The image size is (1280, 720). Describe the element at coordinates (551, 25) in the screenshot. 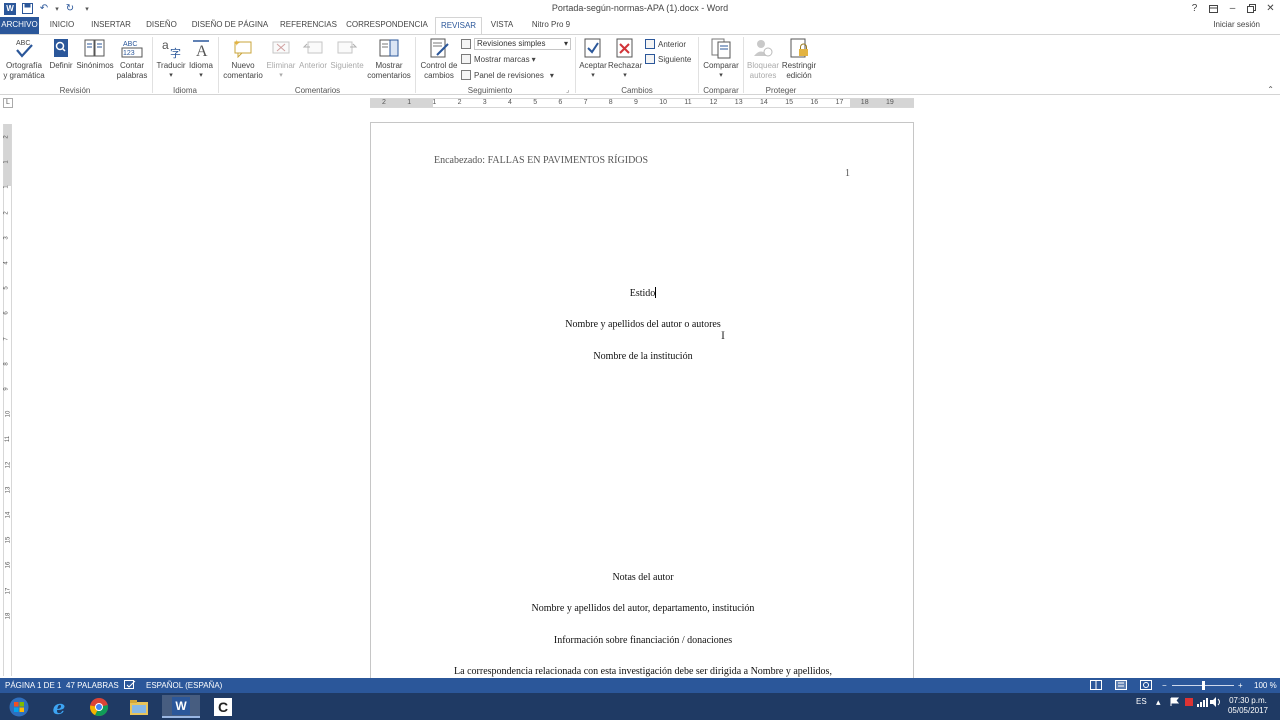

I see `tab-nitro-pro: Nitro Pro 9` at that location.